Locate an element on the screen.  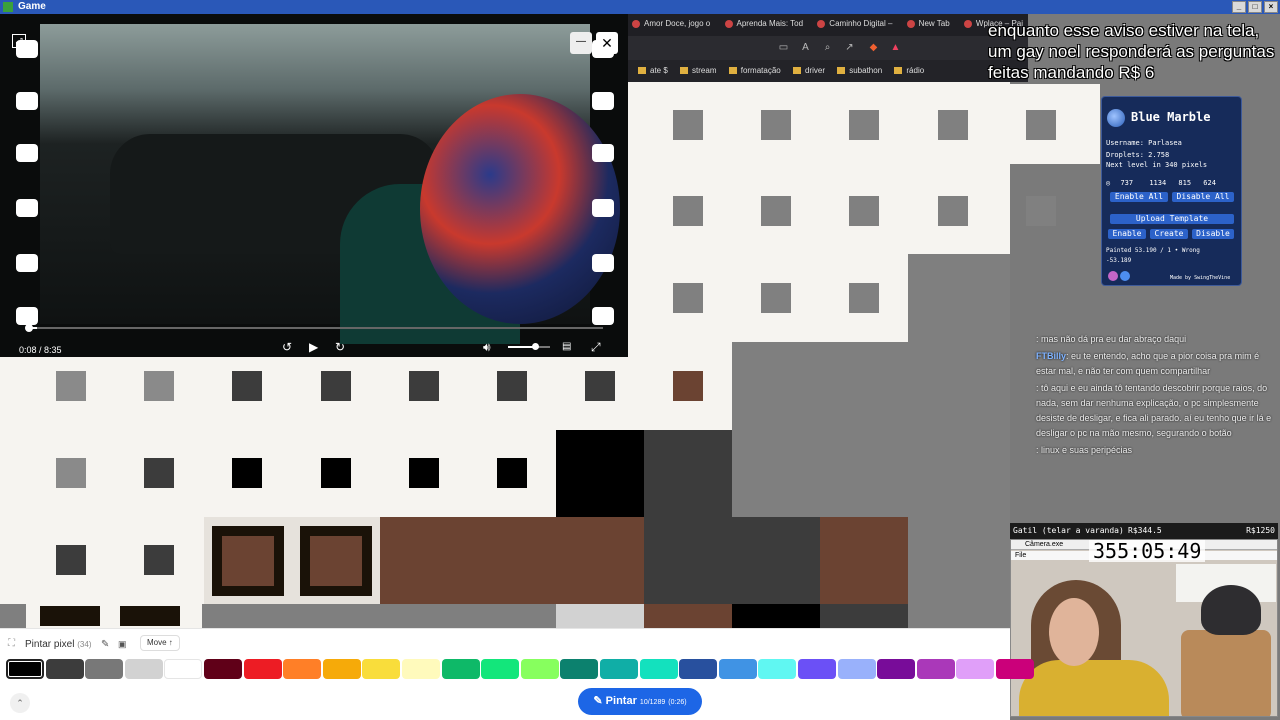
video-progress-knob is located at coordinates (29, 328).